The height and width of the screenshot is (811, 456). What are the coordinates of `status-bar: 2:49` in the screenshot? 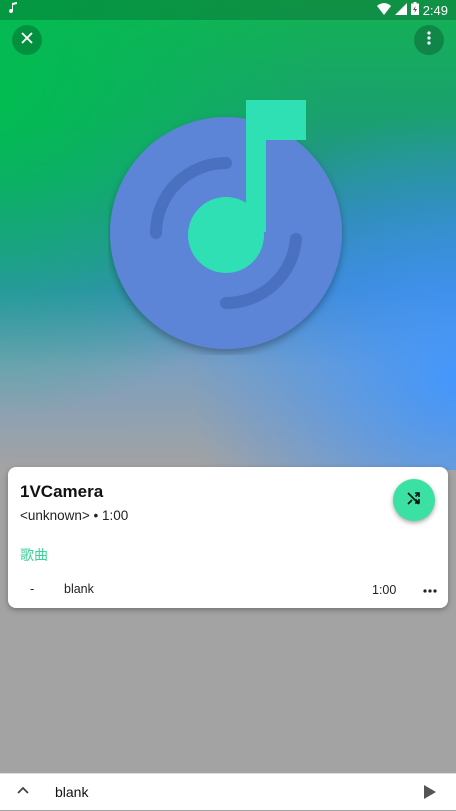 It's located at (228, 10).